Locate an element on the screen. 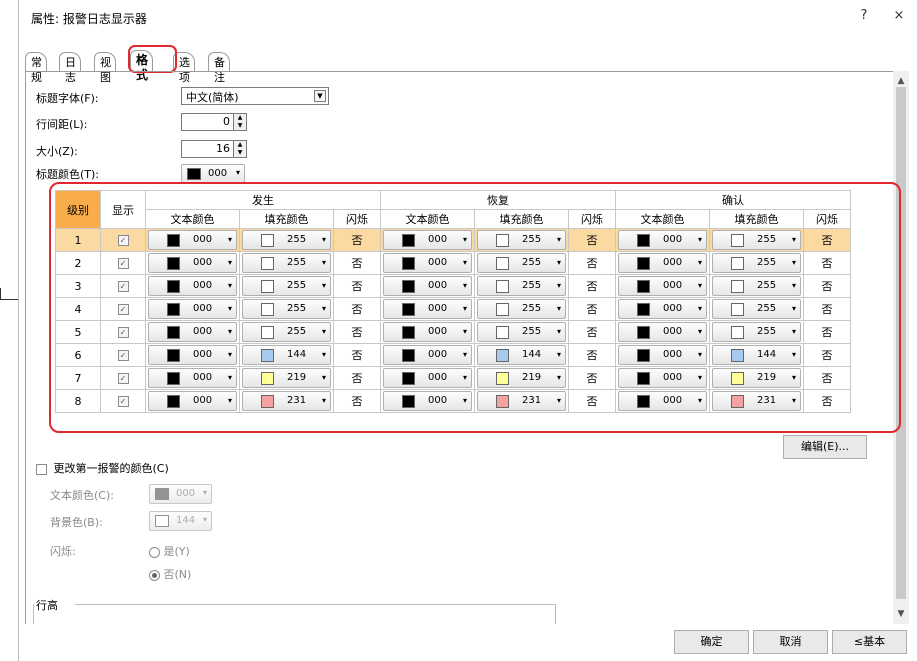  grid-row: 3 ✓ 000 ▾ 255 ▾ 否 000 ▾ 255 ▾ 否 000 ▾ 255 ▾ 否 is located at coordinates (453, 286).